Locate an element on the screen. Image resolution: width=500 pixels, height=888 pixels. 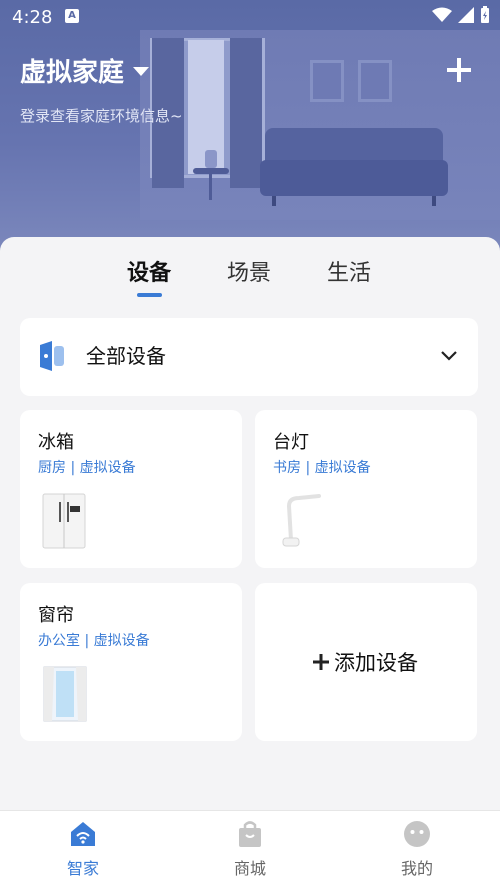
status-time: 4:28 is located at coordinates (32, 17).